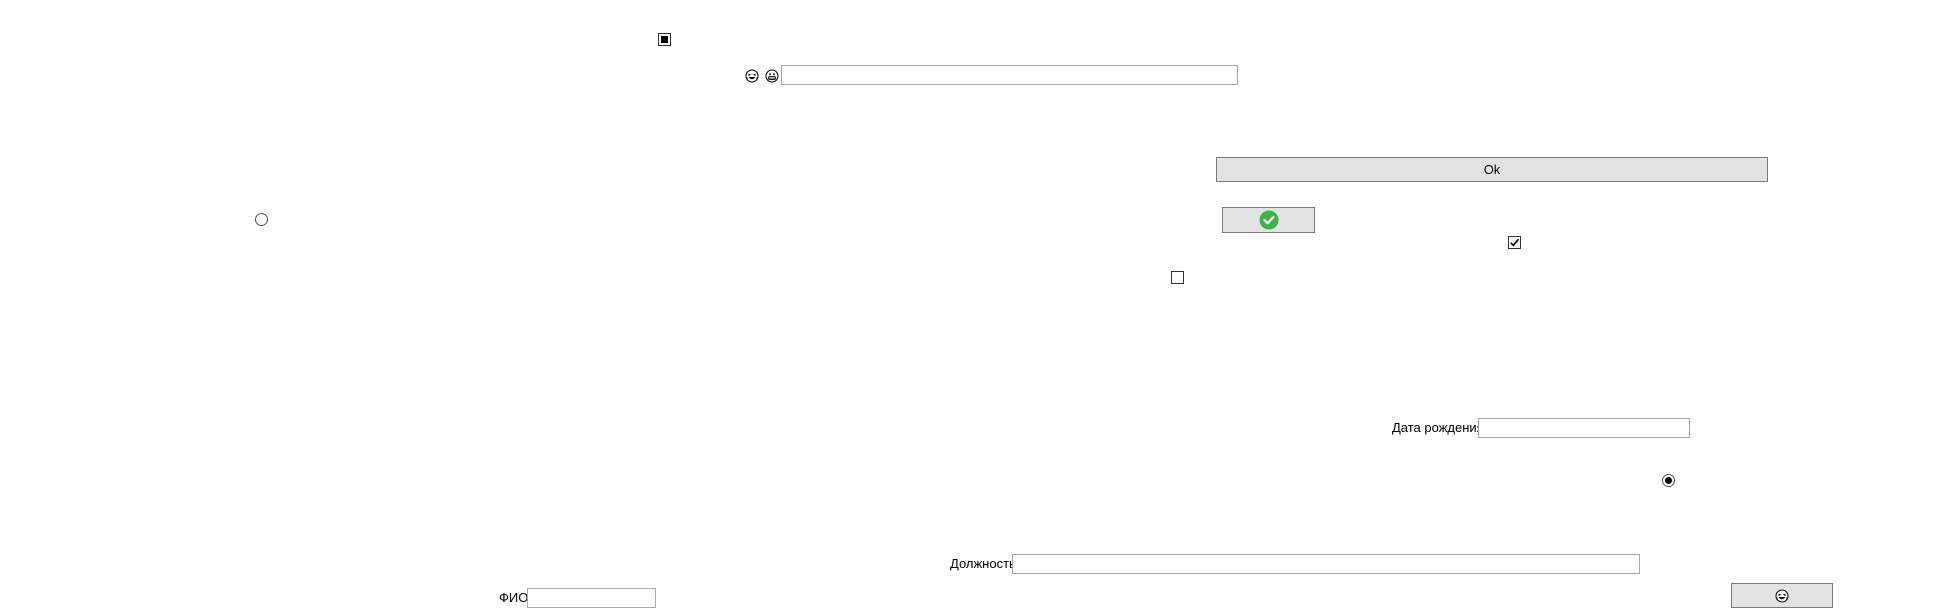  What do you see at coordinates (983, 563) in the screenshot?
I see `position-label: Должность` at bounding box center [983, 563].